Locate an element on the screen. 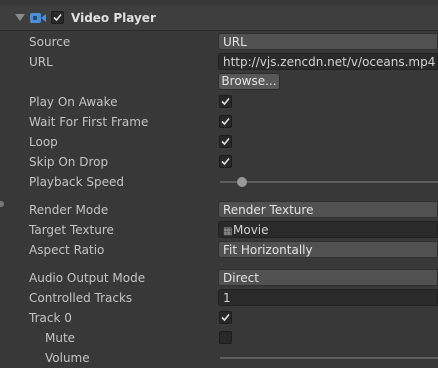 The width and height of the screenshot is (438, 368). url-label: URL is located at coordinates (41, 62).